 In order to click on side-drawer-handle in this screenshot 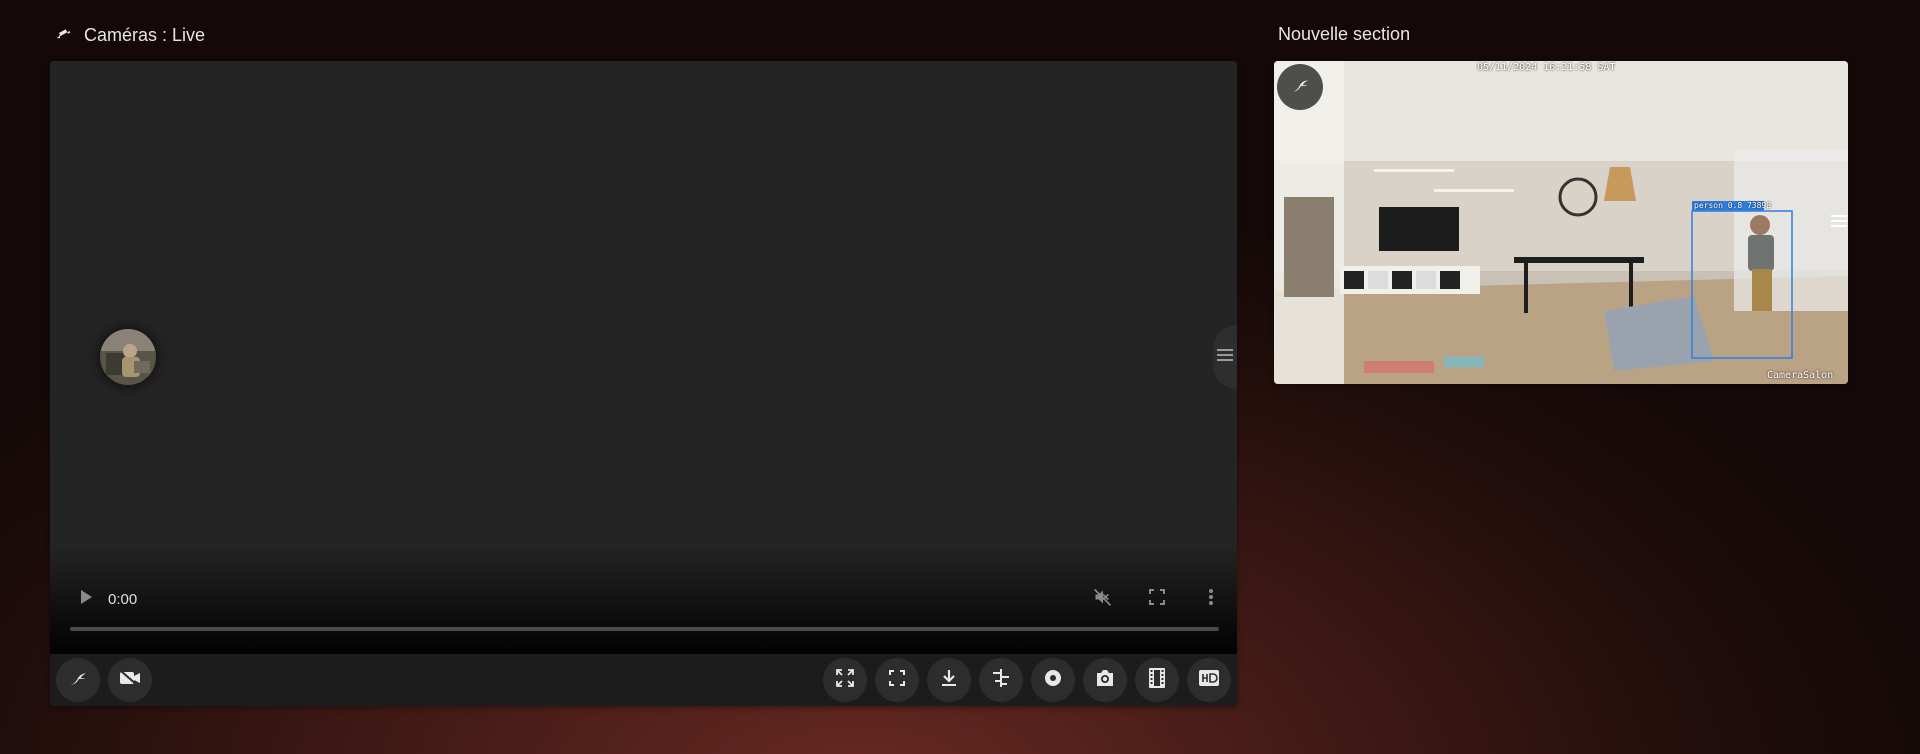, I will do `click(1225, 357)`.